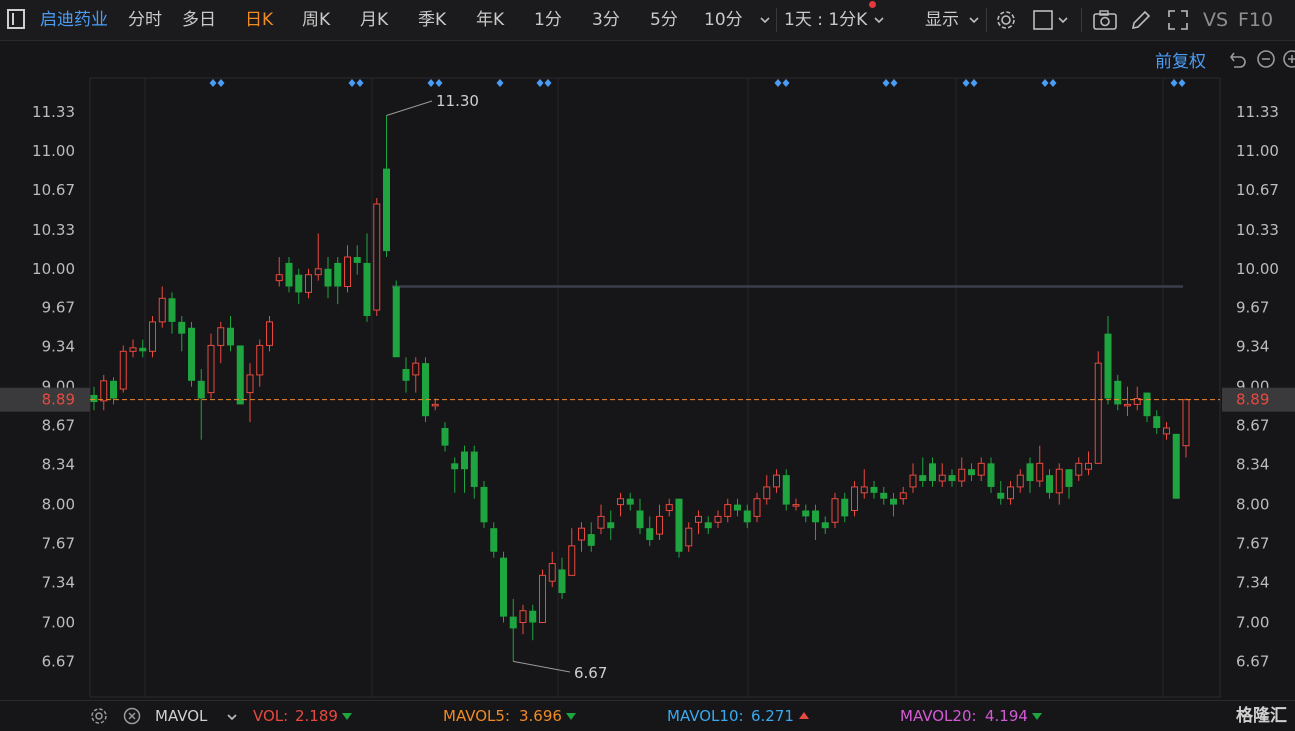 Image resolution: width=1295 pixels, height=731 pixels. I want to click on y-tick-label-left: 10.33, so click(53, 230).